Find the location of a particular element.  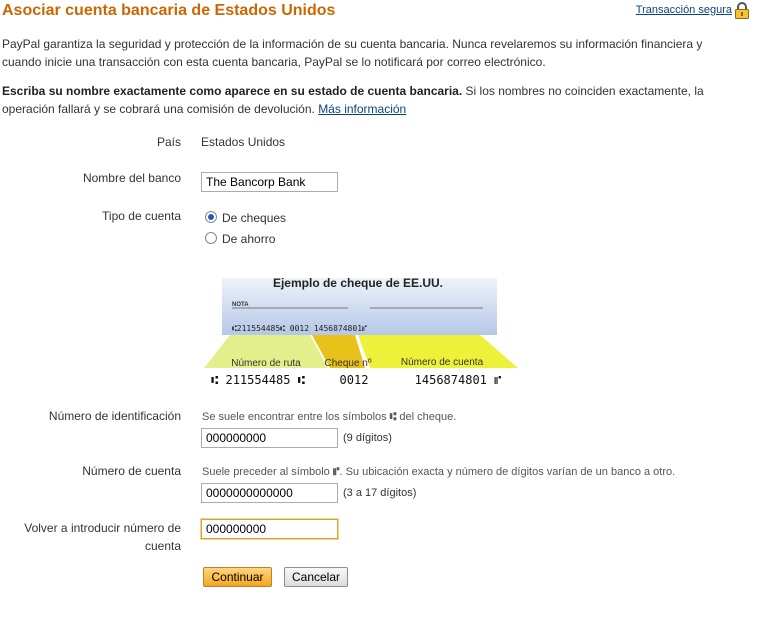

radio-savings is located at coordinates (211, 238).